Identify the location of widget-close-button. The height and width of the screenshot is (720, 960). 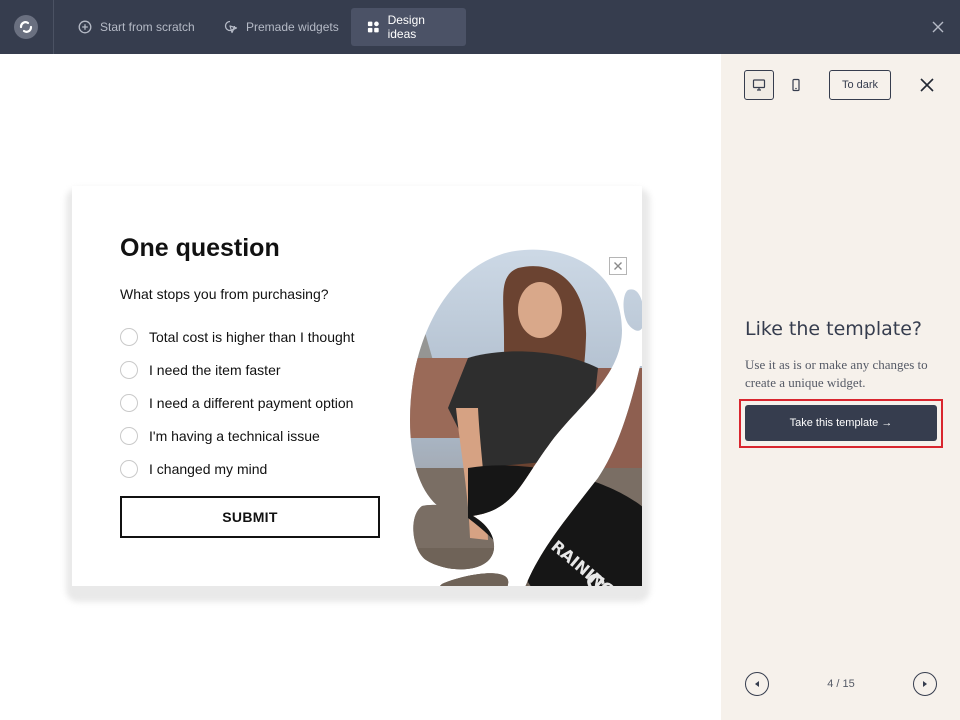
(618, 266).